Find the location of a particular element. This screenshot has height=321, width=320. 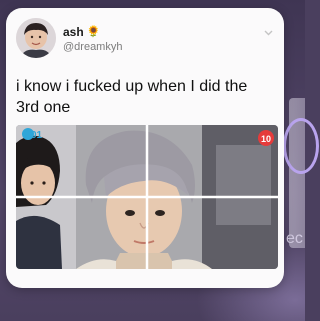

sunflower-emoji-icon: 🌻 is located at coordinates (93, 31).